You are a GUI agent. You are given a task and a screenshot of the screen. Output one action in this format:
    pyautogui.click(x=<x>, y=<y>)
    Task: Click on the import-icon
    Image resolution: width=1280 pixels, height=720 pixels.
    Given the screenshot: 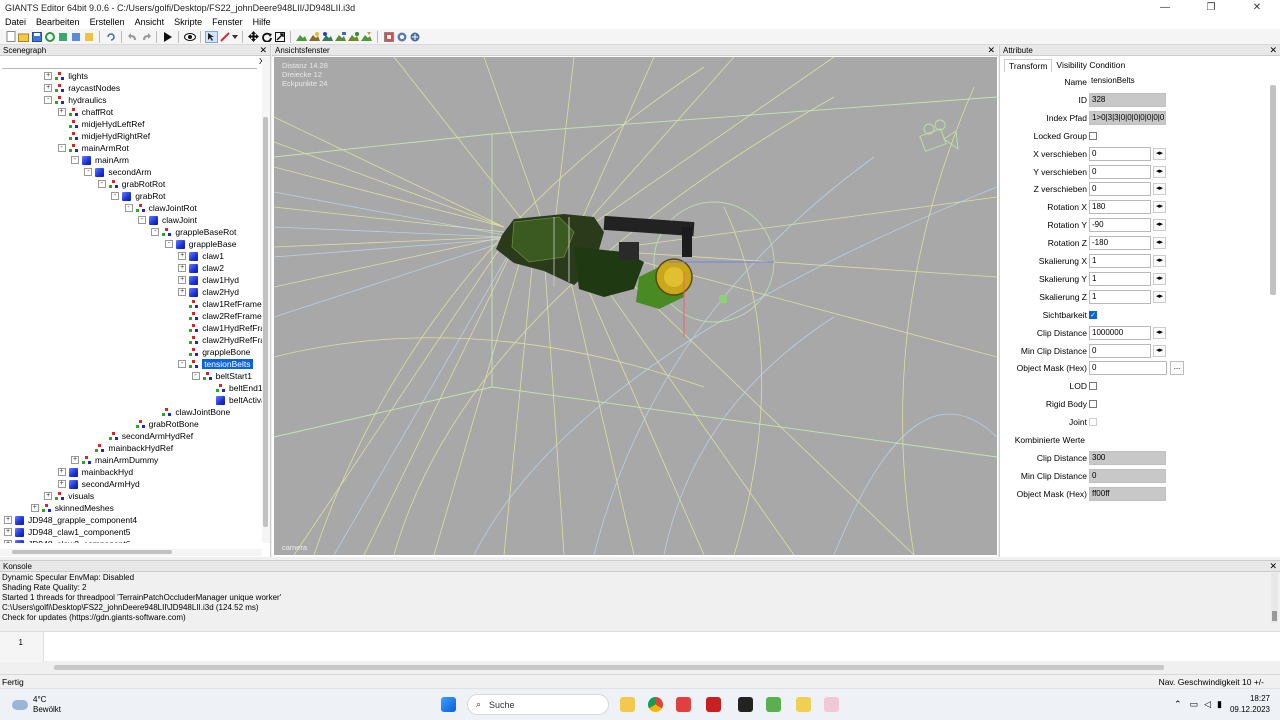 What is the action you would take?
    pyautogui.click(x=62, y=37)
    